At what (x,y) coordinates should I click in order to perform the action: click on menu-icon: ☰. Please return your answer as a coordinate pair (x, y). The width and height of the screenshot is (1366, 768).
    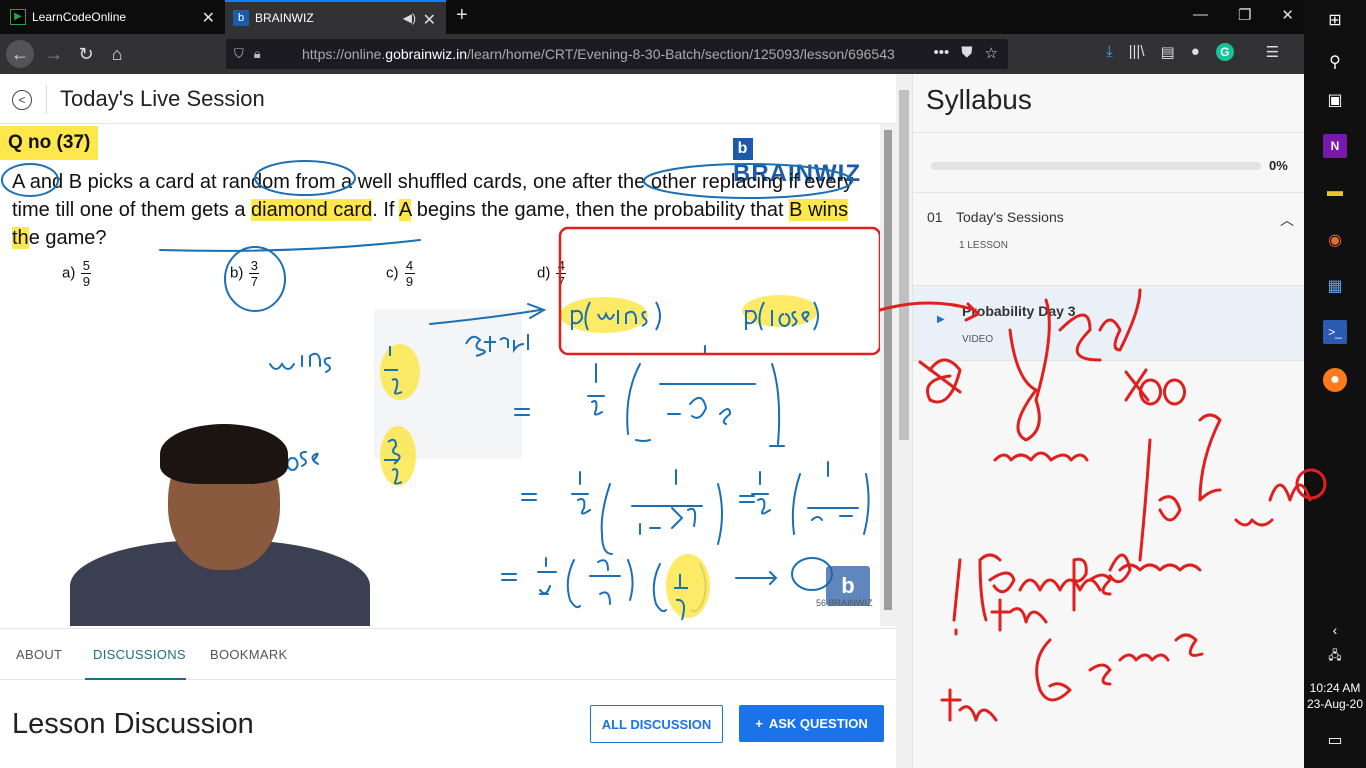
    Looking at the image, I should click on (1272, 52).